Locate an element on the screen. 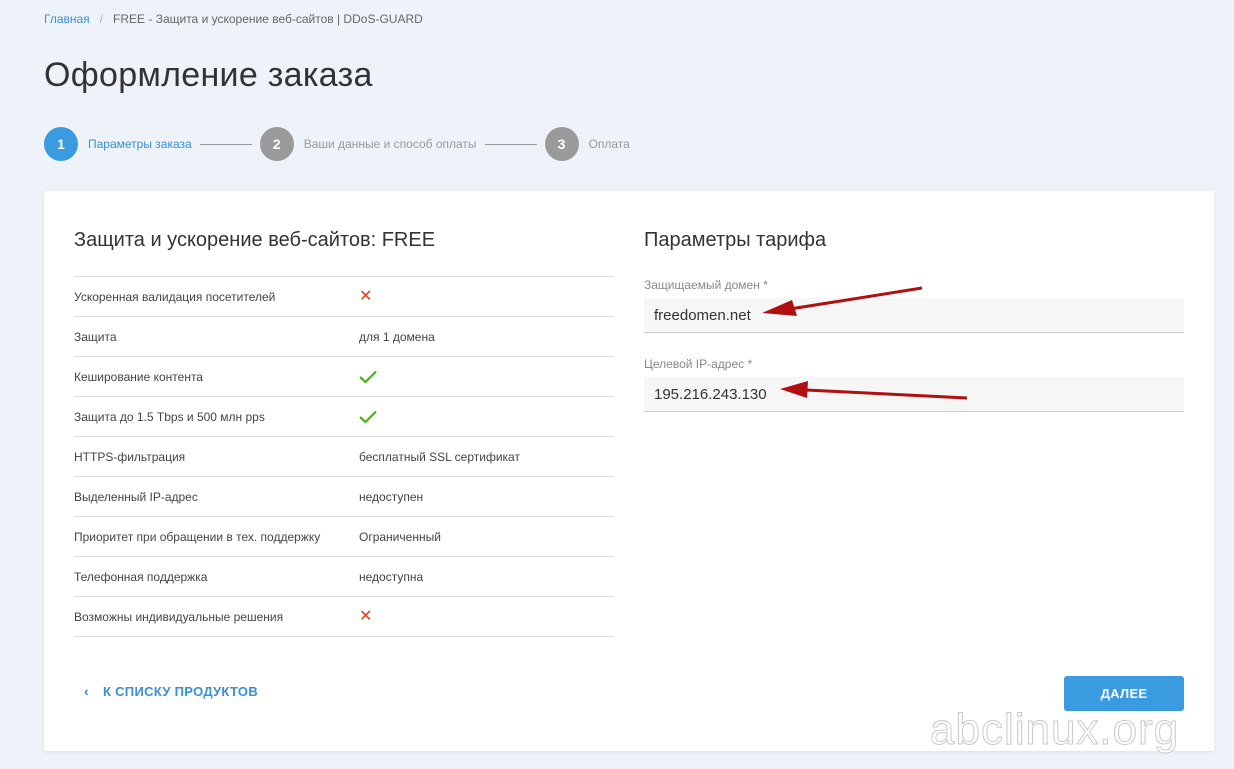 This screenshot has width=1234, height=769. domain-label: Защищаемый домен * is located at coordinates (706, 285).